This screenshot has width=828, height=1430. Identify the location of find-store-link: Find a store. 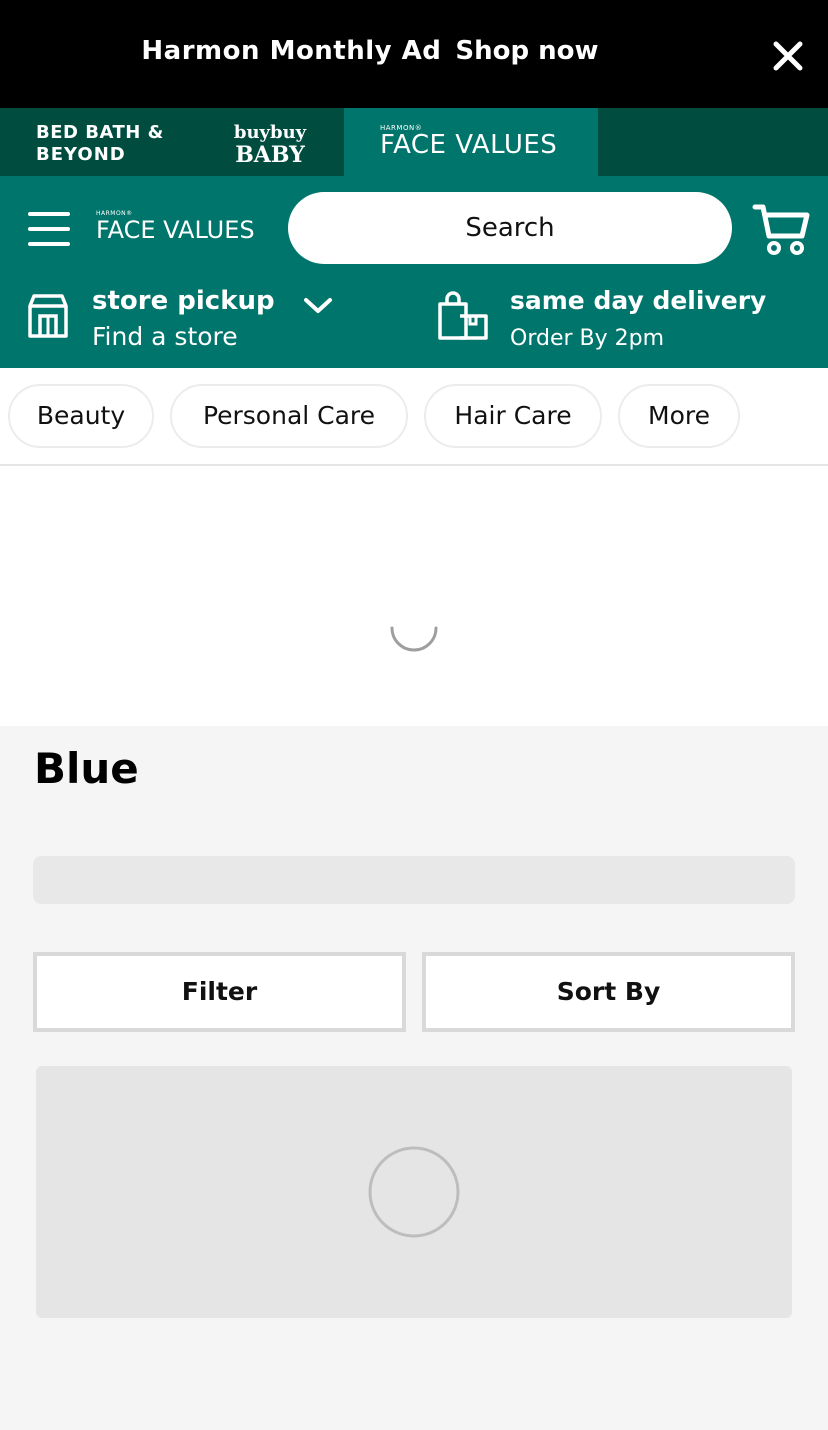
(165, 336).